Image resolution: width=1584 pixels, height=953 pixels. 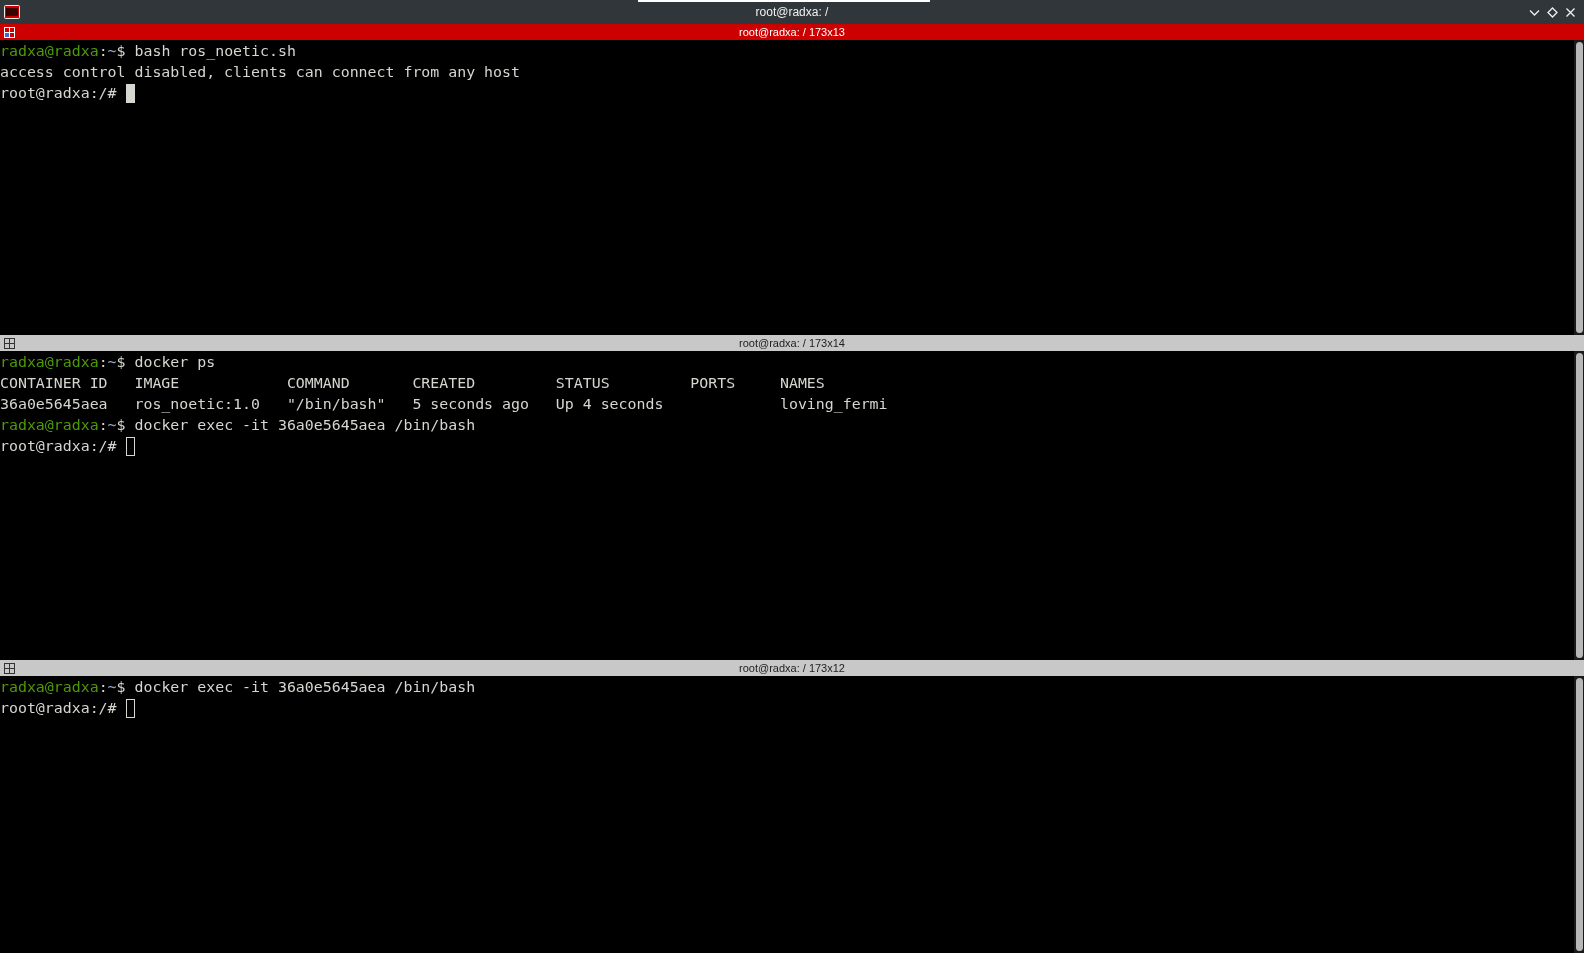 I want to click on terminal-line: radxa@radxa:~$ docker ps, so click(x=108, y=362).